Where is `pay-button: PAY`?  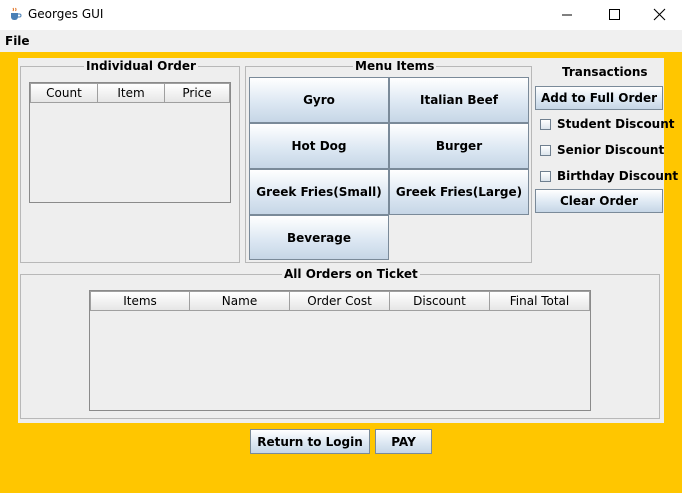
pay-button: PAY is located at coordinates (403, 441).